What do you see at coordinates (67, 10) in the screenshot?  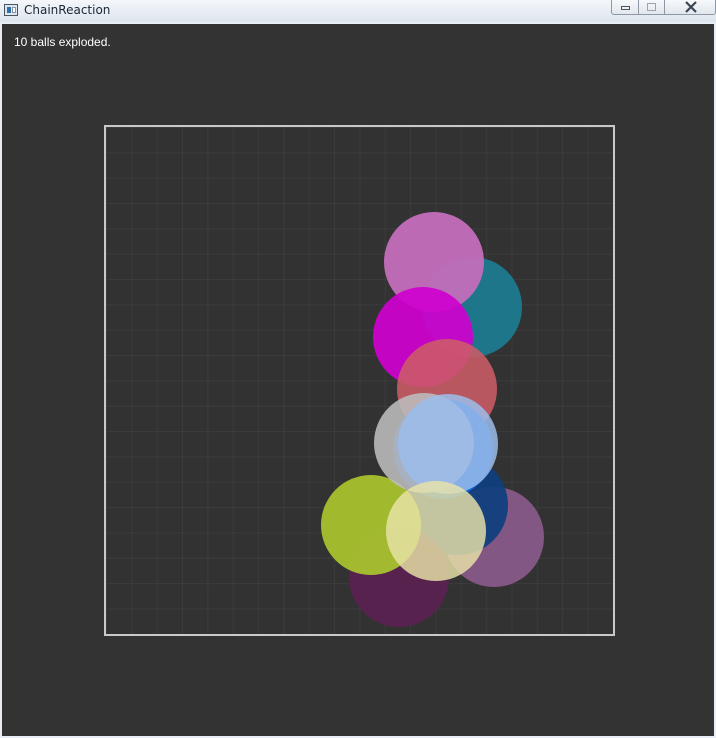 I see `window-title: ChainReaction` at bounding box center [67, 10].